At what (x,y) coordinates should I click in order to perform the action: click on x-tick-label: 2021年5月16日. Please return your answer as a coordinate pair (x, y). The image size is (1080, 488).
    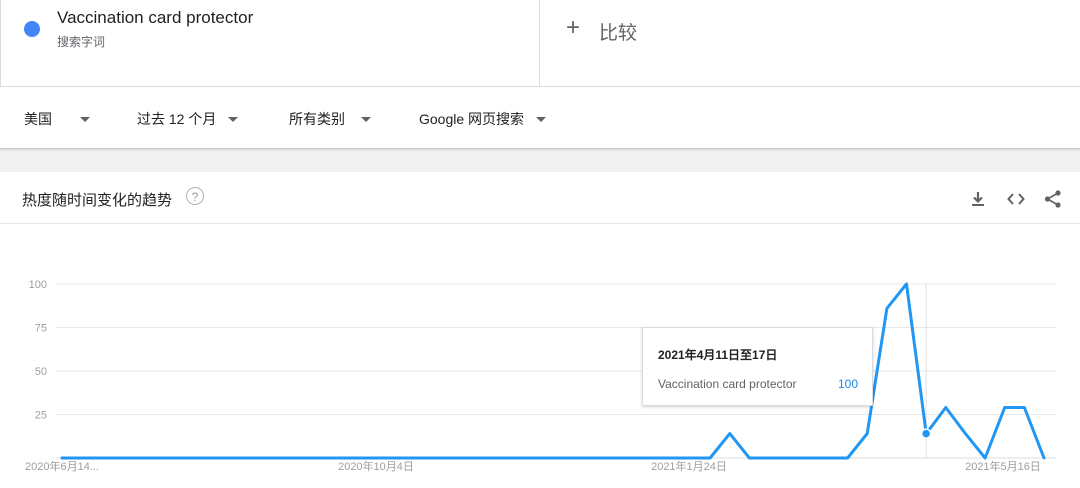
    Looking at the image, I should click on (1003, 466).